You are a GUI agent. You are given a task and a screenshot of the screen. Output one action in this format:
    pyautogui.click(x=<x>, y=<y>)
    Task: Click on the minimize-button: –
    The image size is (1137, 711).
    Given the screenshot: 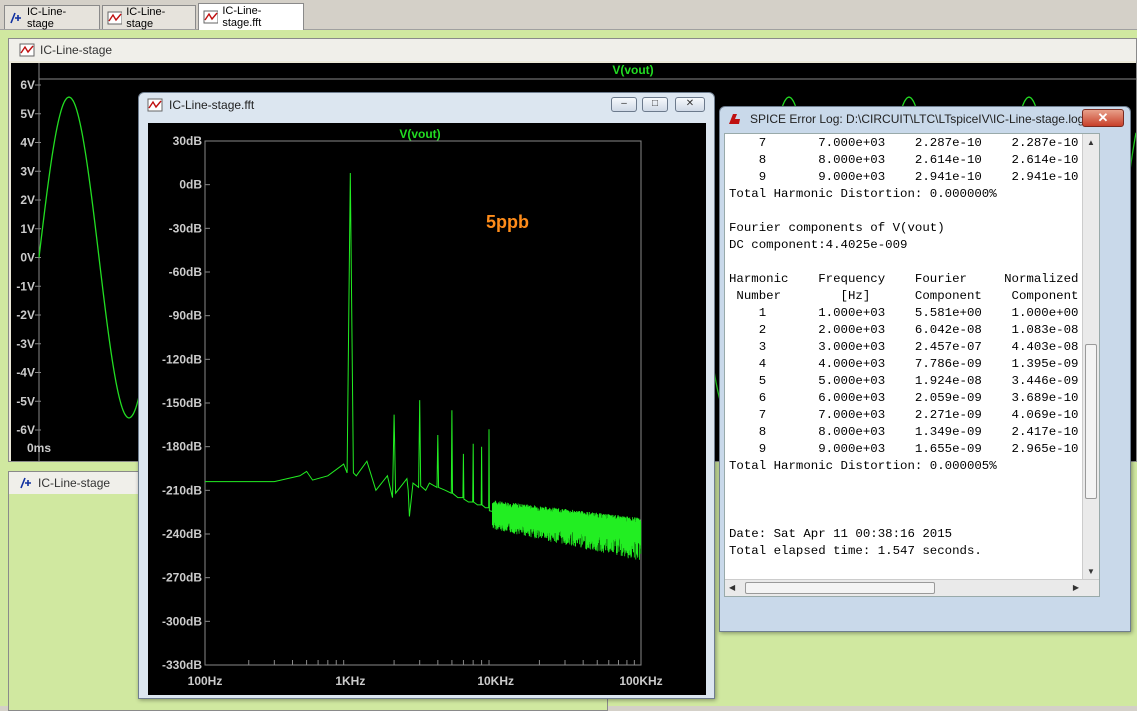 What is the action you would take?
    pyautogui.click(x=624, y=104)
    